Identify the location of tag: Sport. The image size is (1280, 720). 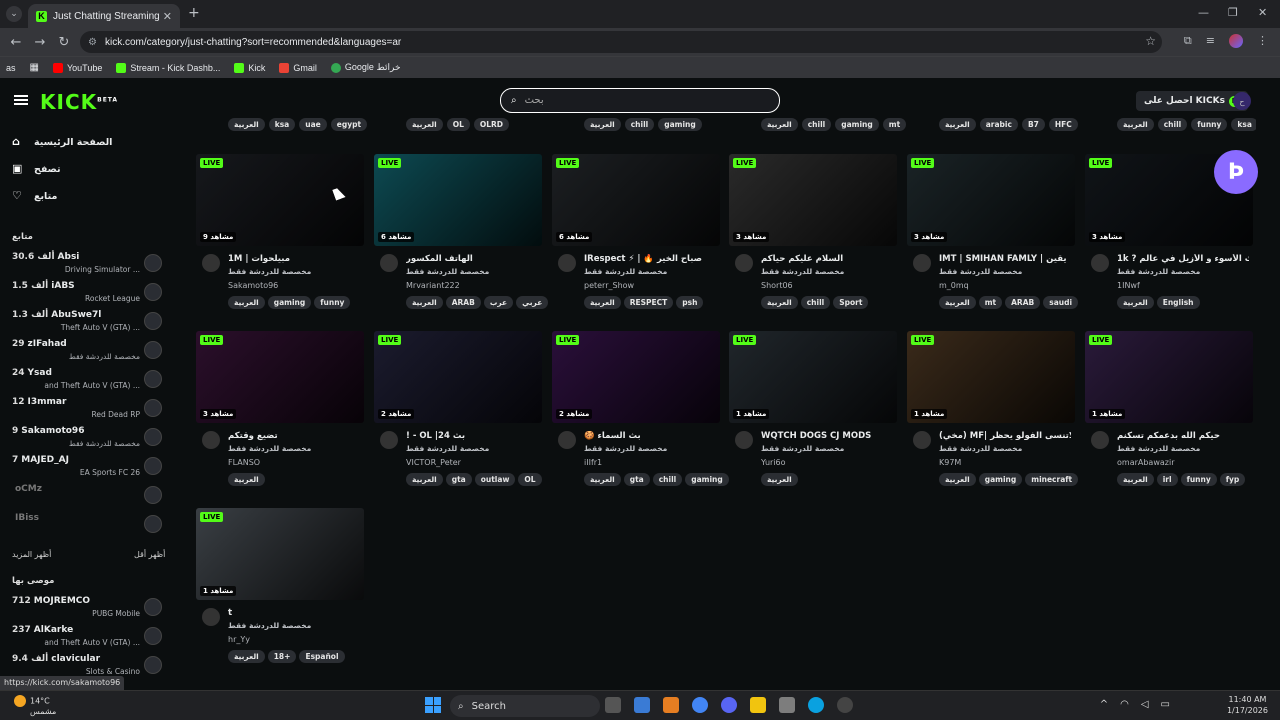
(851, 302).